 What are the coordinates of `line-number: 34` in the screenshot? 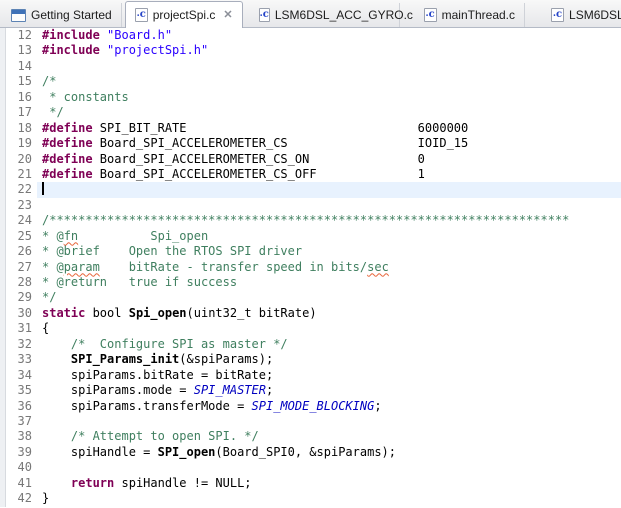 It's located at (21, 375).